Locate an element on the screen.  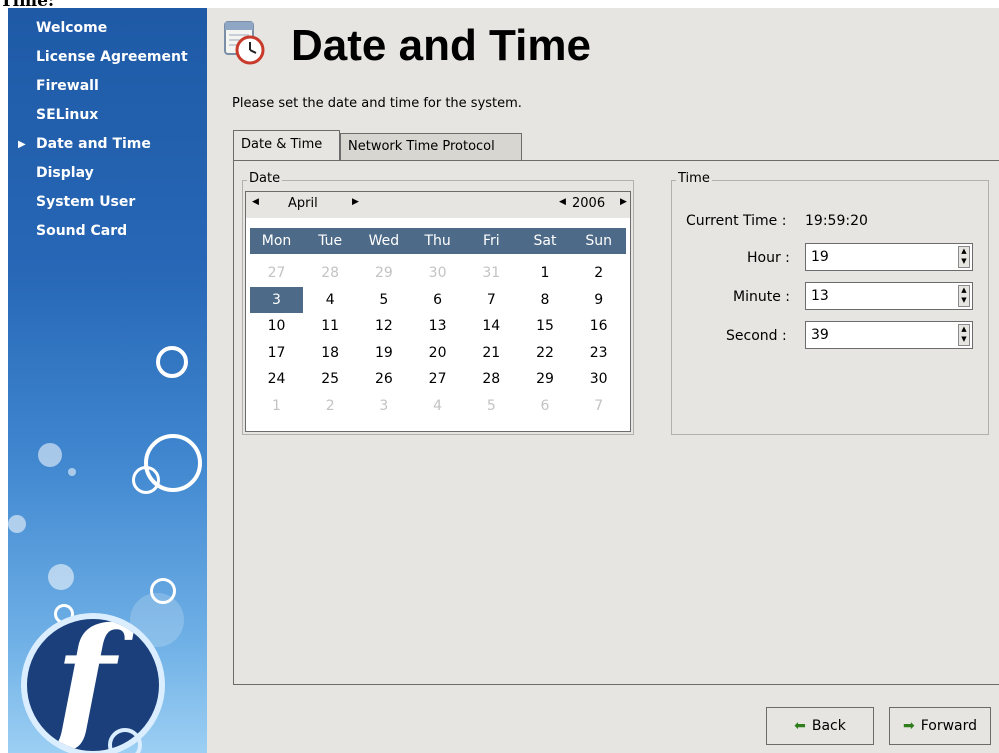
sidebar-item-label: Display is located at coordinates (65, 173).